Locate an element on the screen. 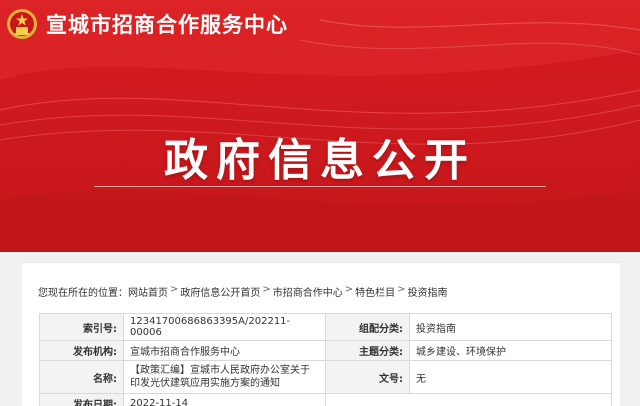  site-header: 宣城市招商合作服务中心 is located at coordinates (147, 24).